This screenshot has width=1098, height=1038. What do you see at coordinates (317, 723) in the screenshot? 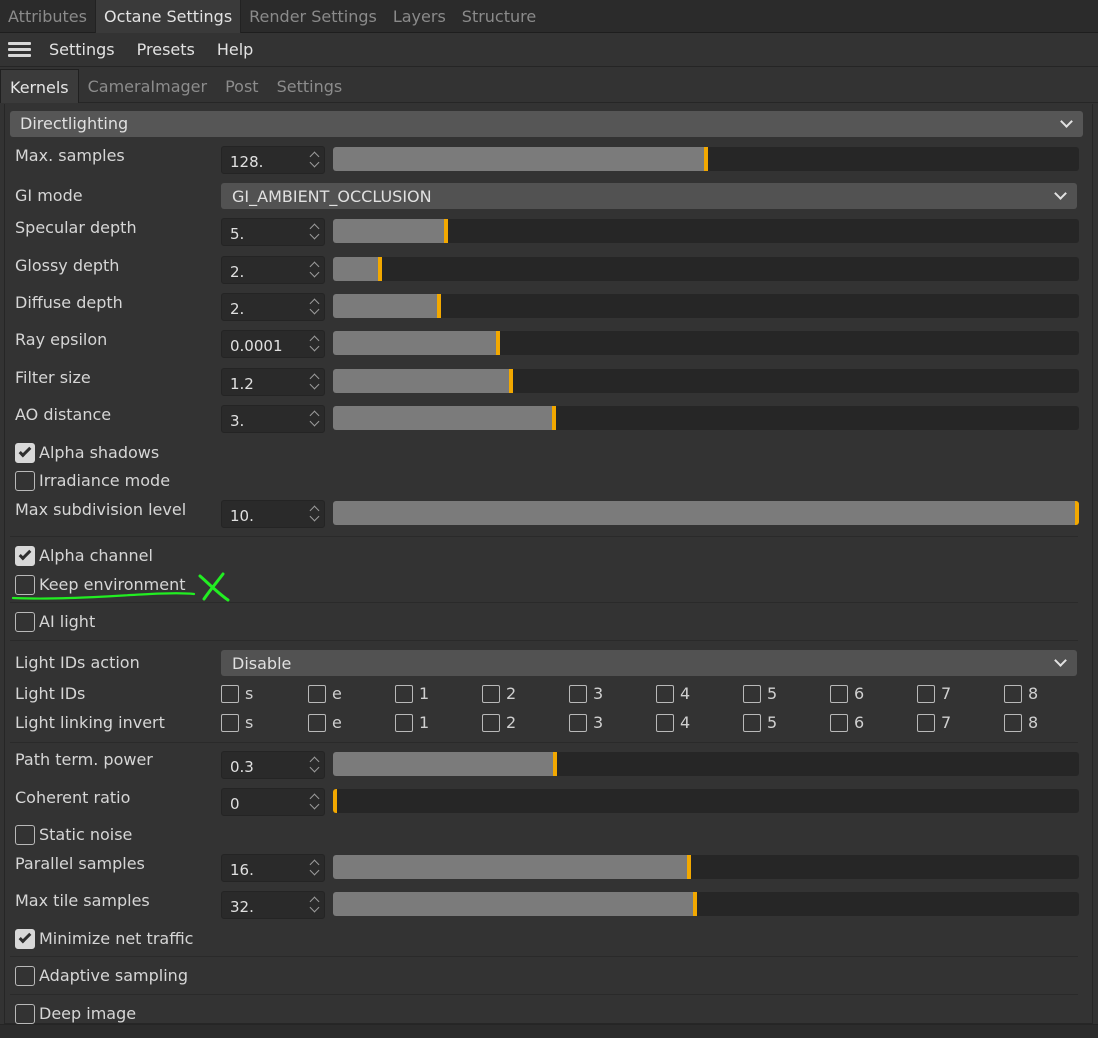
I see `light-linking-invert-checkbox-e` at bounding box center [317, 723].